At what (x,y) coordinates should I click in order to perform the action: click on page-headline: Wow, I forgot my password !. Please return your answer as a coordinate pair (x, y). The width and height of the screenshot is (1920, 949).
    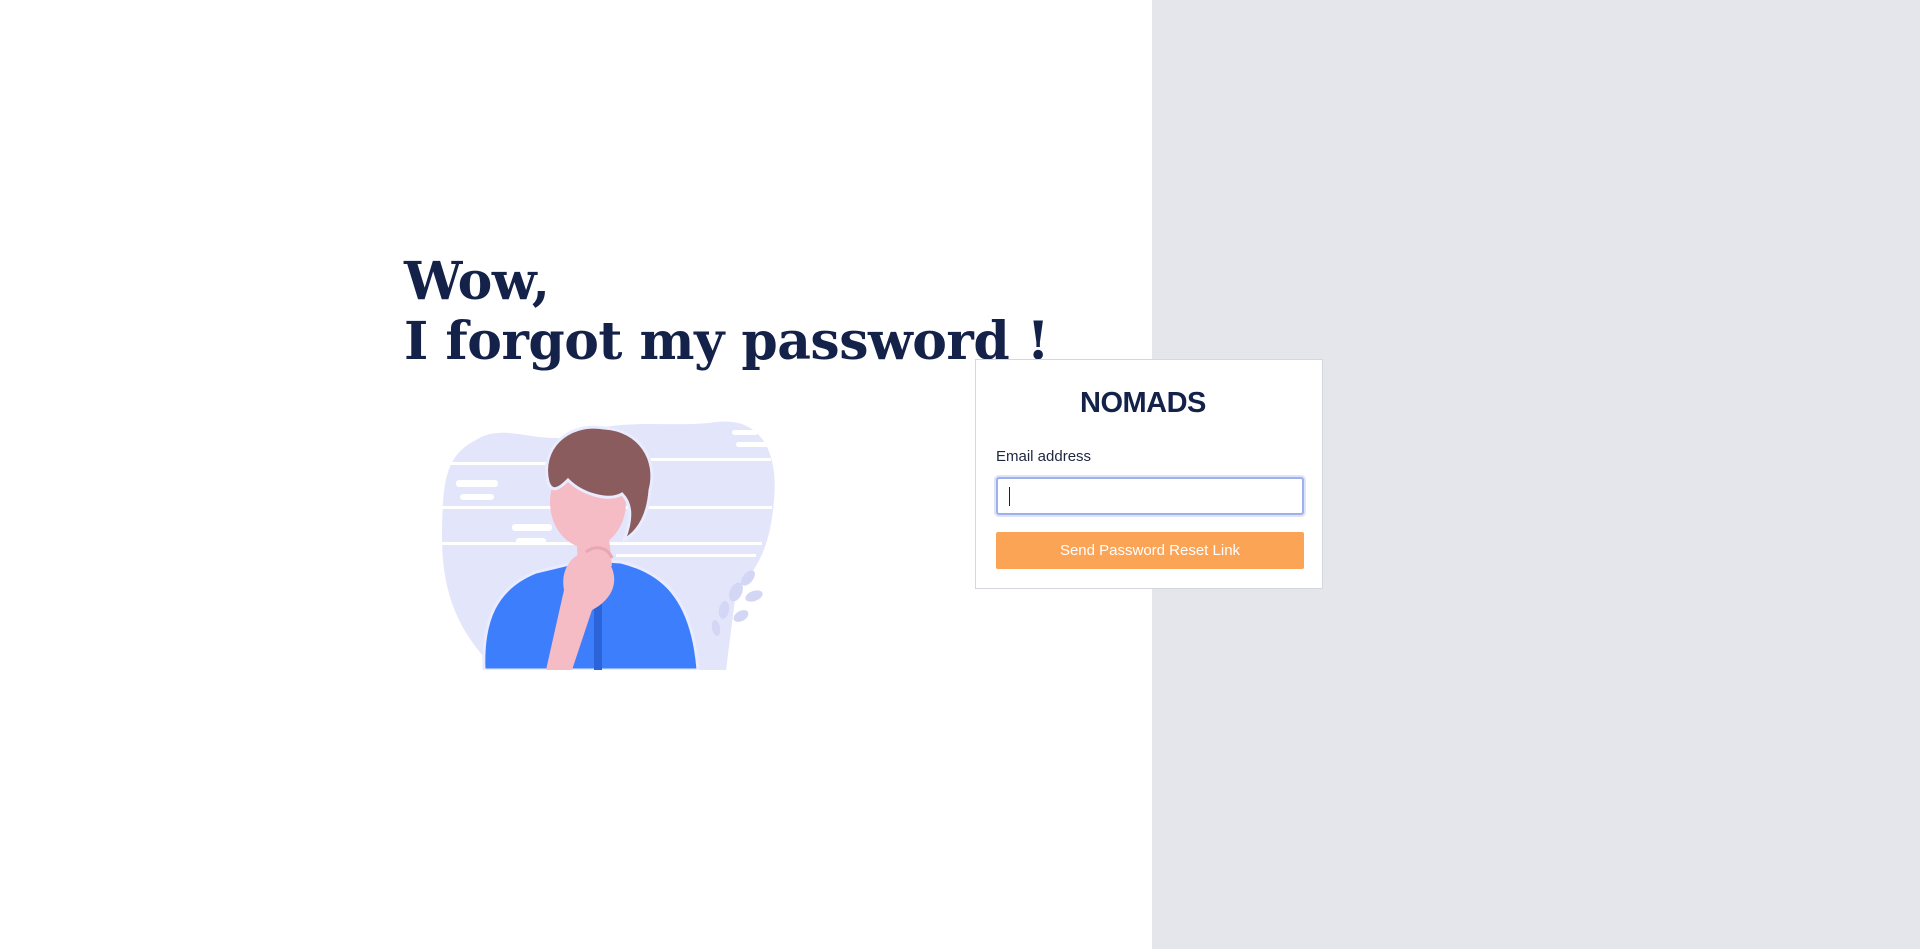
    Looking at the image, I should click on (727, 311).